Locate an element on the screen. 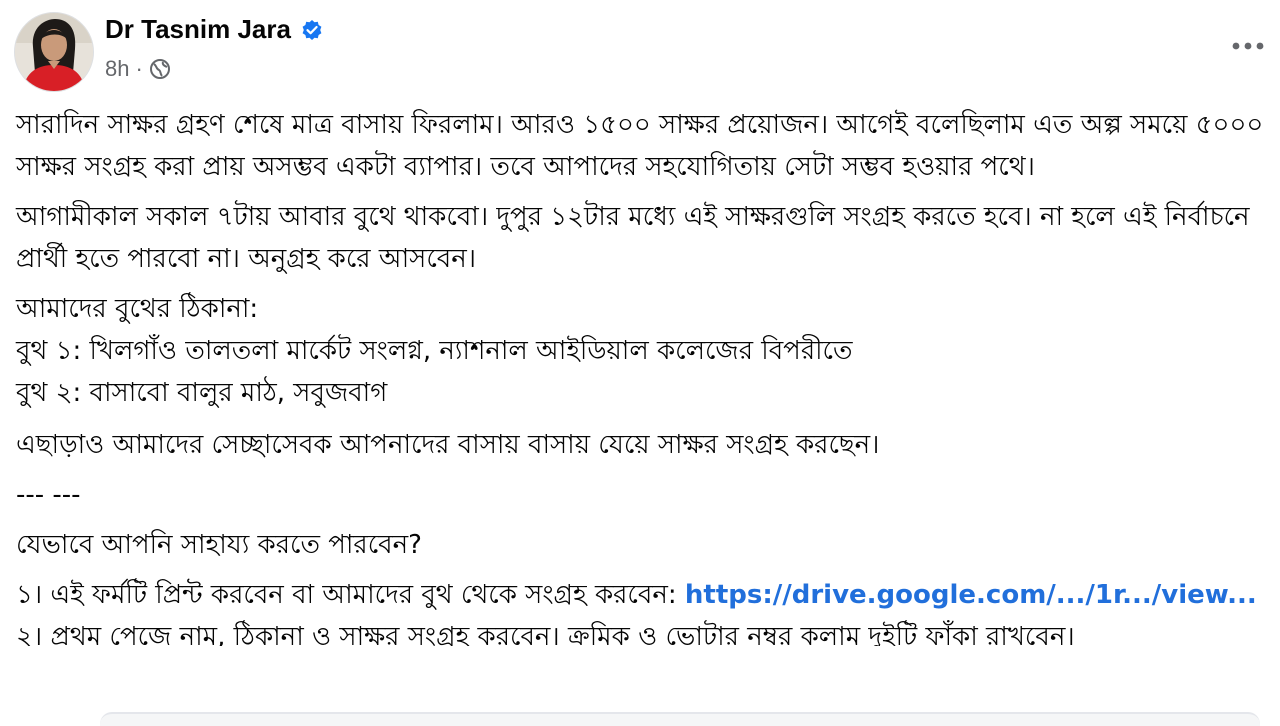 The height and width of the screenshot is (726, 1280). avatar is located at coordinates (54, 52).